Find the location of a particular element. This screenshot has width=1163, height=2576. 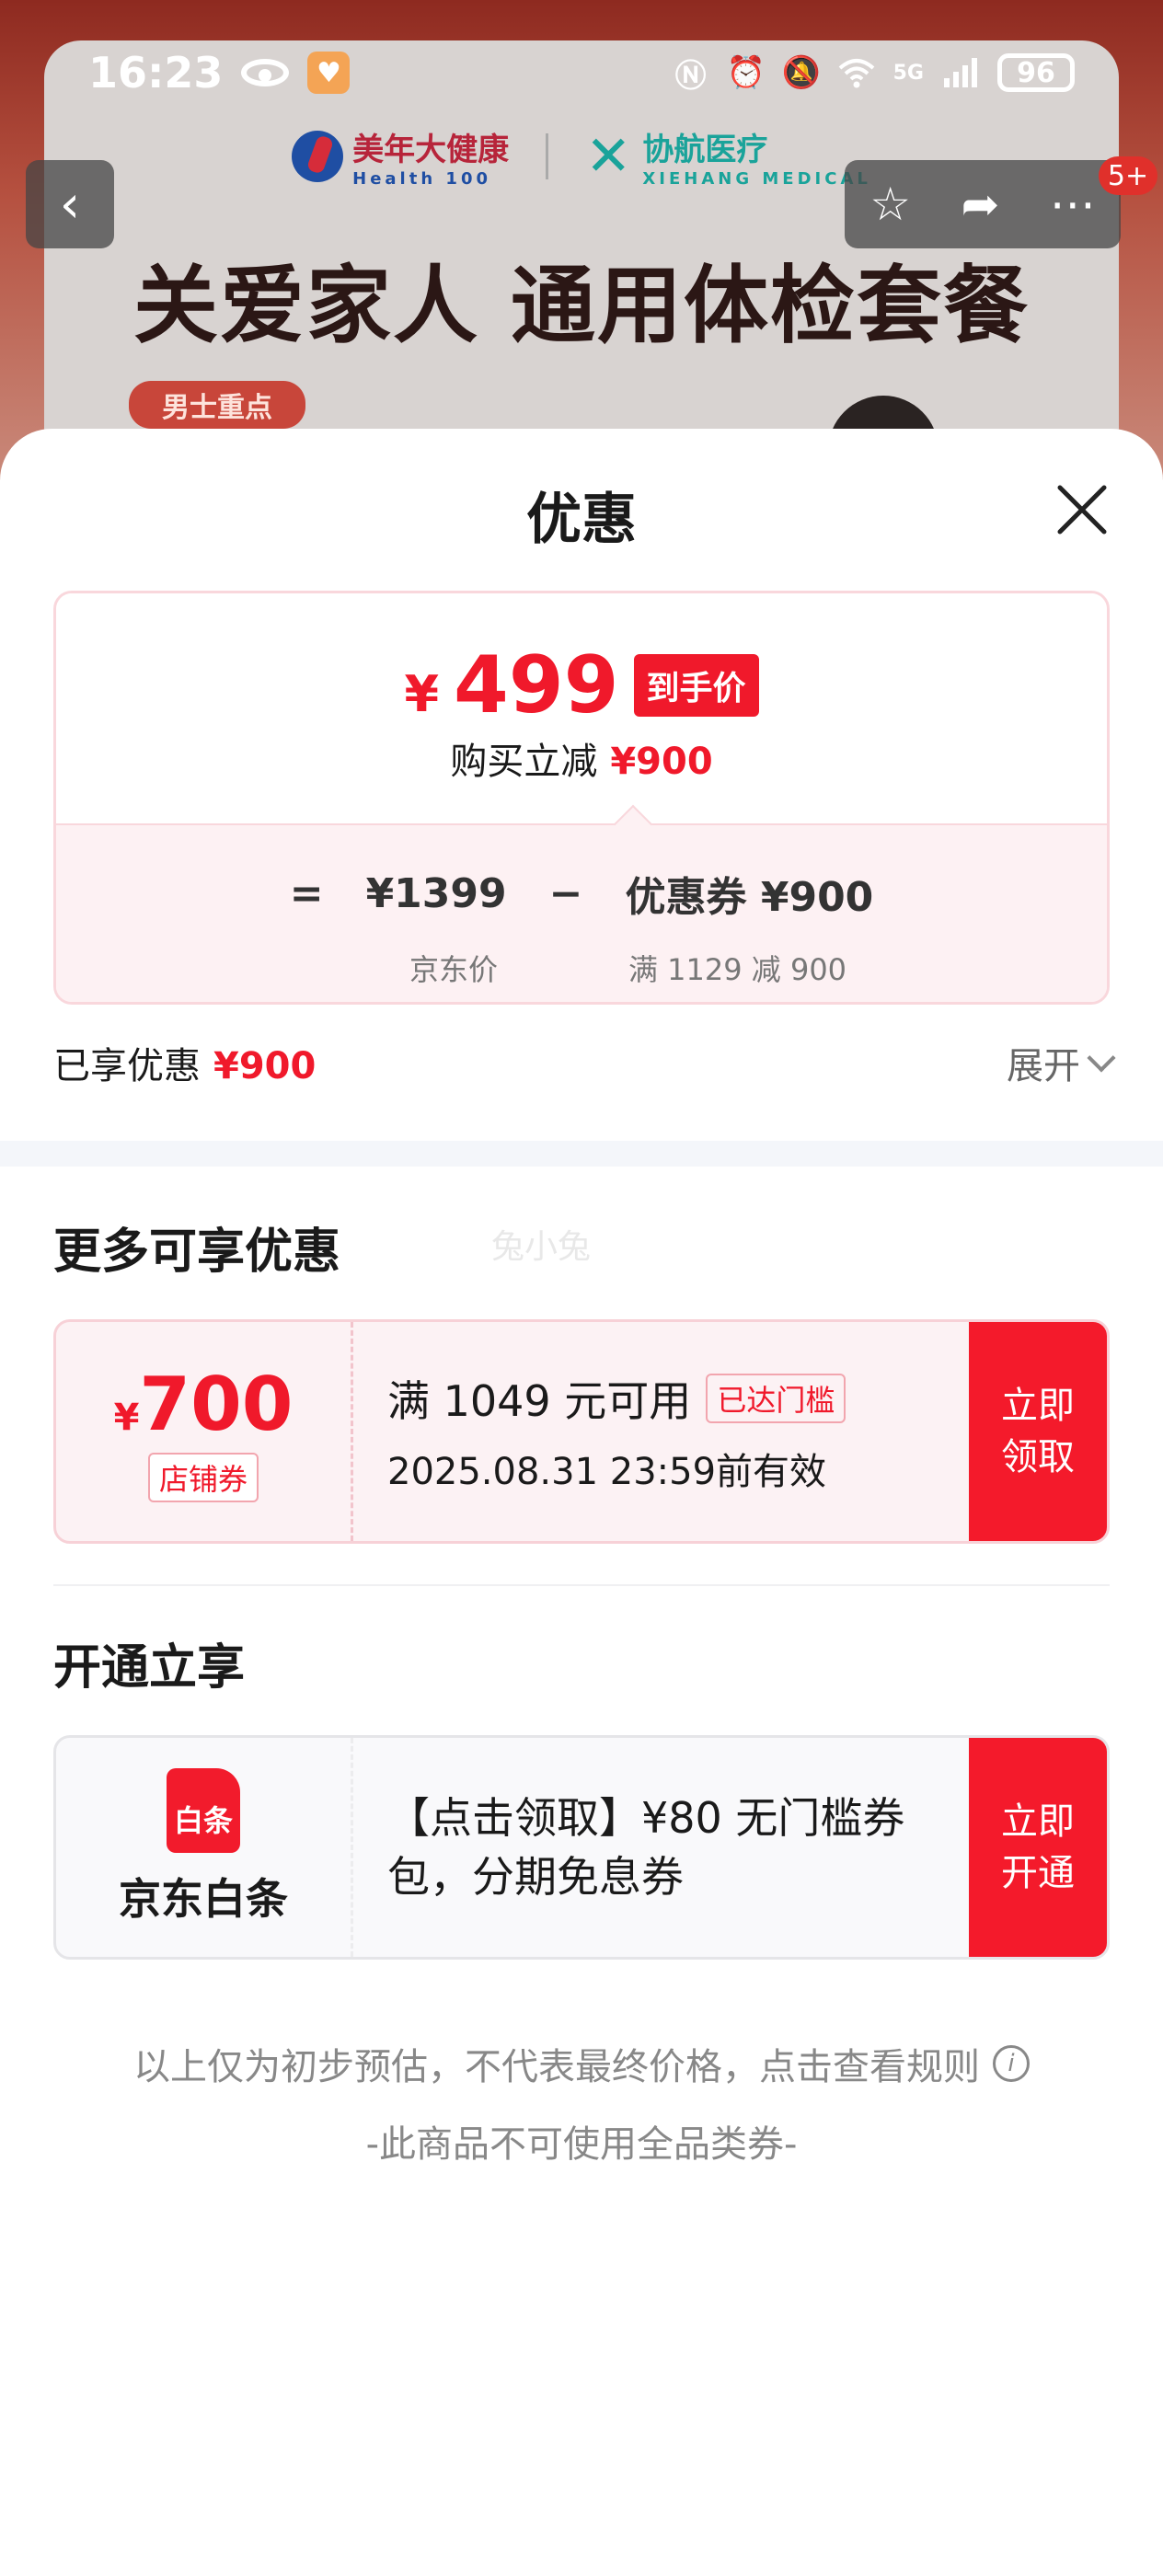

jd-price-label: 京东价 is located at coordinates (454, 970).